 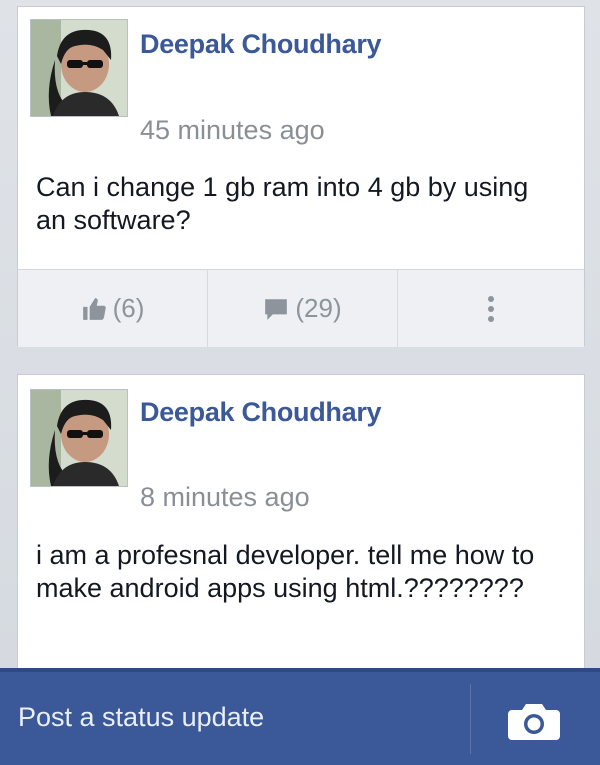 I want to click on more-options-button, so click(x=491, y=308).